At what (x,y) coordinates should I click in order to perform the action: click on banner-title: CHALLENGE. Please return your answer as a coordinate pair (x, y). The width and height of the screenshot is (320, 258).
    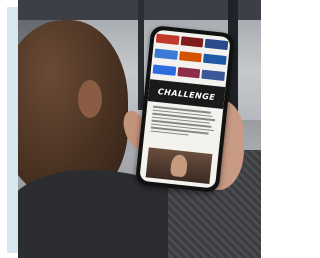
    Looking at the image, I should click on (186, 94).